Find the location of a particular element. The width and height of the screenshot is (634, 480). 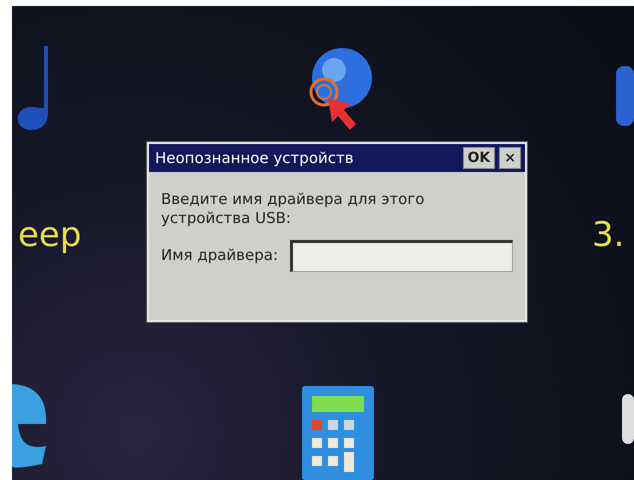

field-label: Имя драйвера: is located at coordinates (219, 255).